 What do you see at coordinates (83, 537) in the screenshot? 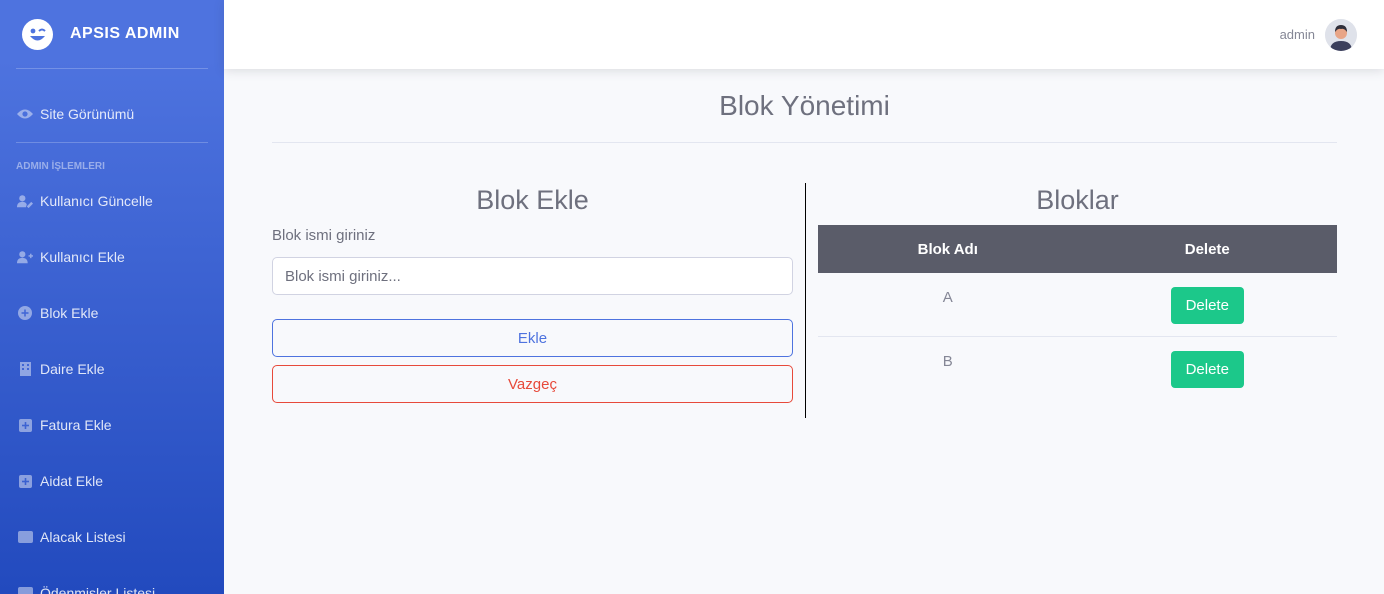
I see `sidebar-item-label: Alacak Listesi` at bounding box center [83, 537].